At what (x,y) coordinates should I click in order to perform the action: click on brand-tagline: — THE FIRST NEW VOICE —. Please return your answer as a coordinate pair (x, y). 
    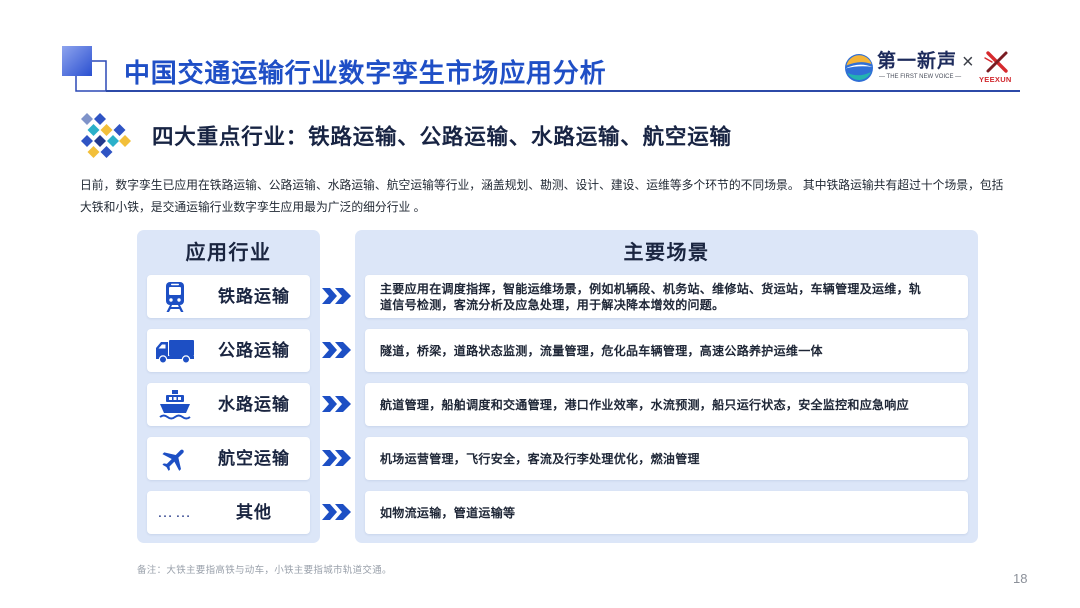
    Looking at the image, I should click on (920, 77).